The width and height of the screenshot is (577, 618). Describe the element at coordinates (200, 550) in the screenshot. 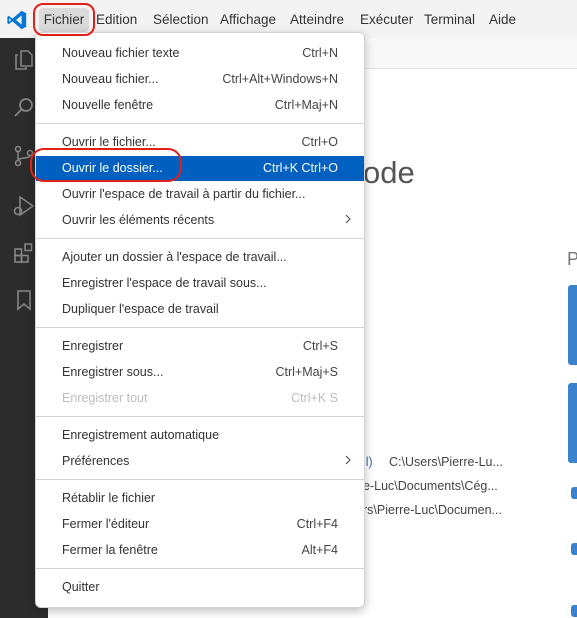

I see `menu-item-close-window: Fermer la fenêtre Alt+F4` at that location.